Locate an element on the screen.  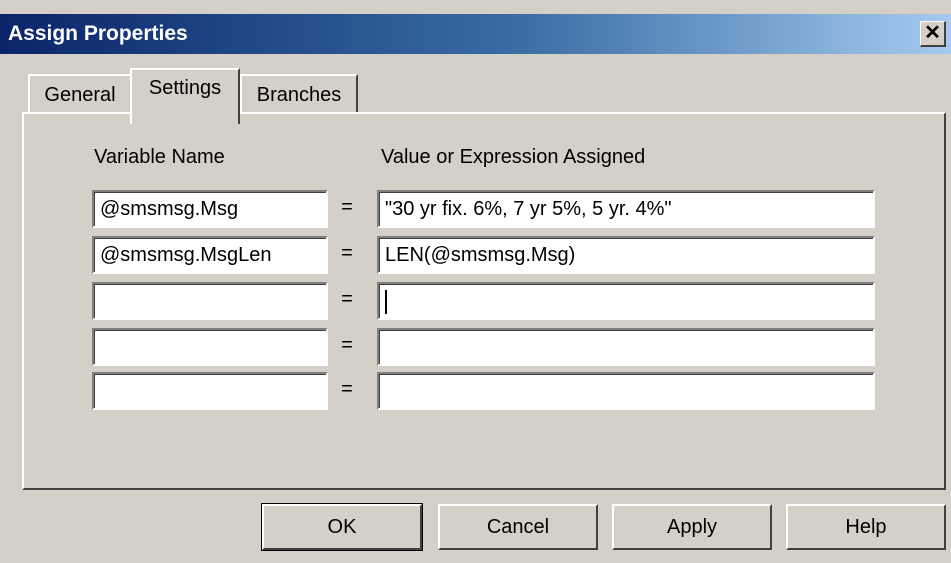
value-expression-header: Value or Expression Assigned is located at coordinates (513, 157).